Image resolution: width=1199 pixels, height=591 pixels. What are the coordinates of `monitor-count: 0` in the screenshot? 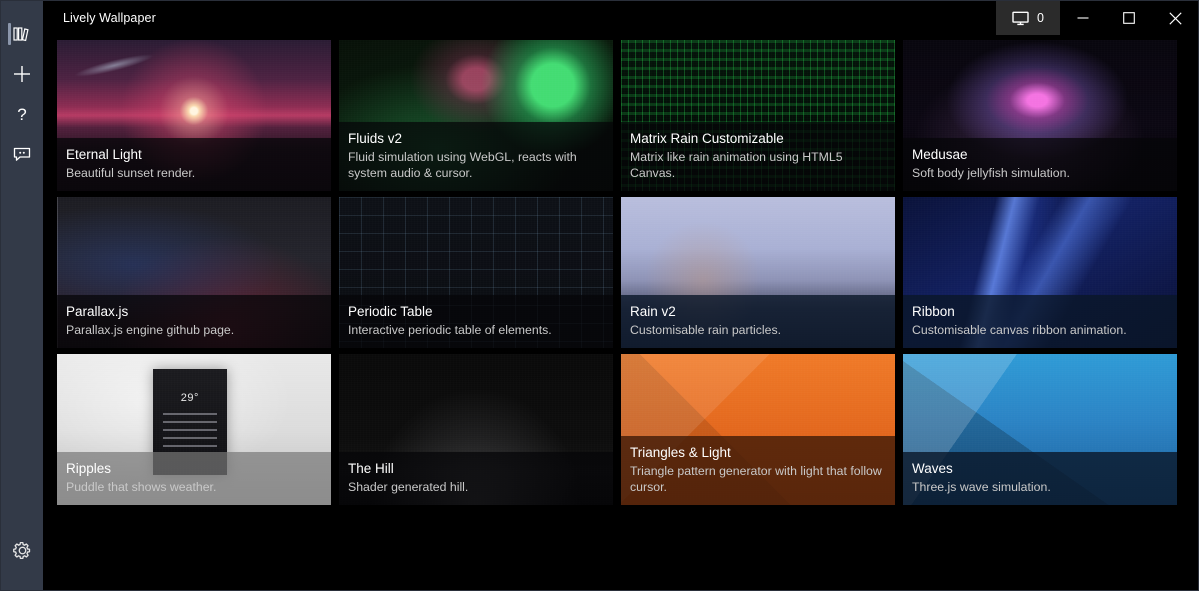 It's located at (1040, 18).